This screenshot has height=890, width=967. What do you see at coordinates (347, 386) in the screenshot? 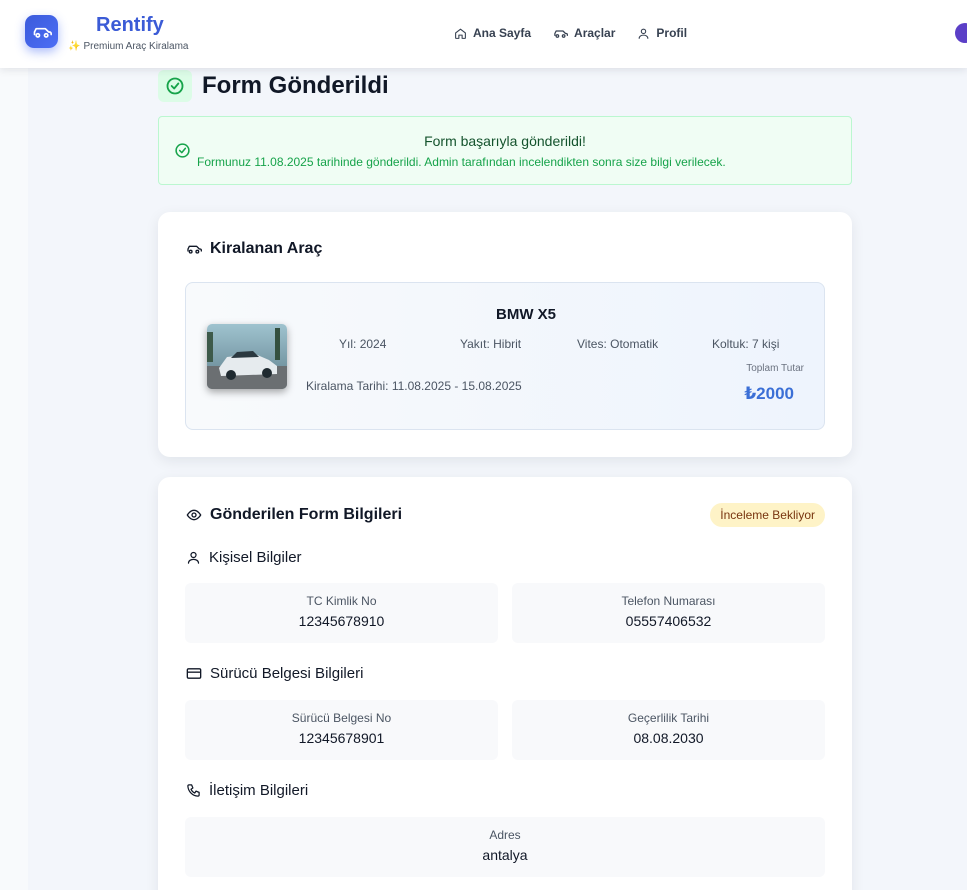
I see `rental-dates-label: Kiralama Tarihi:` at bounding box center [347, 386].